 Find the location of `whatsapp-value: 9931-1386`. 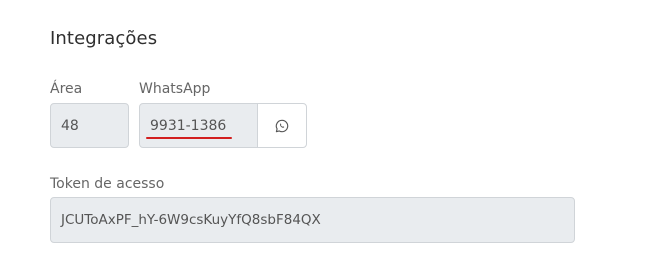

whatsapp-value: 9931-1386 is located at coordinates (188, 125).